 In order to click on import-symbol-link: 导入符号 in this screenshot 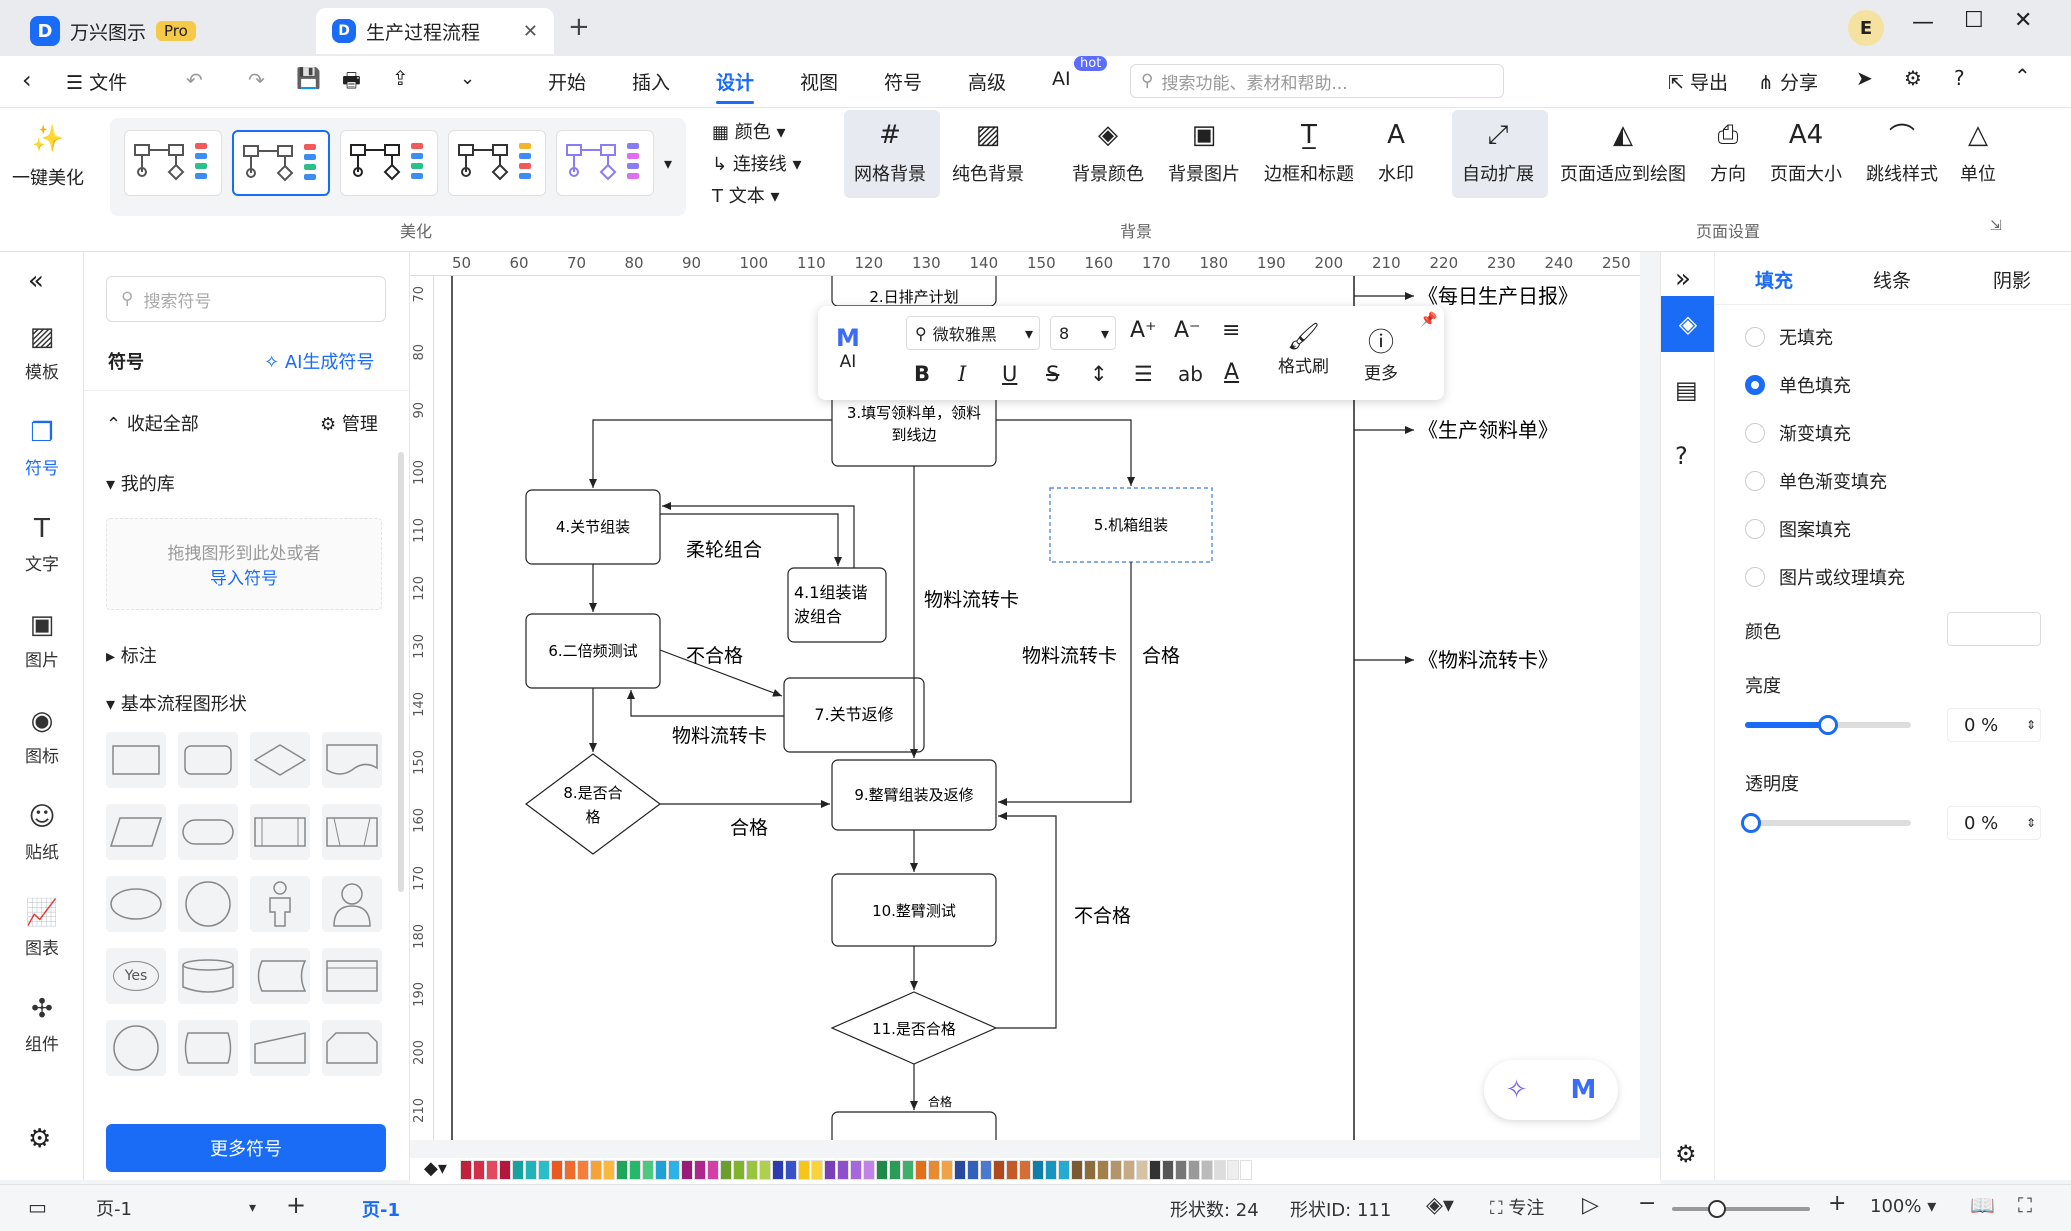, I will do `click(244, 576)`.